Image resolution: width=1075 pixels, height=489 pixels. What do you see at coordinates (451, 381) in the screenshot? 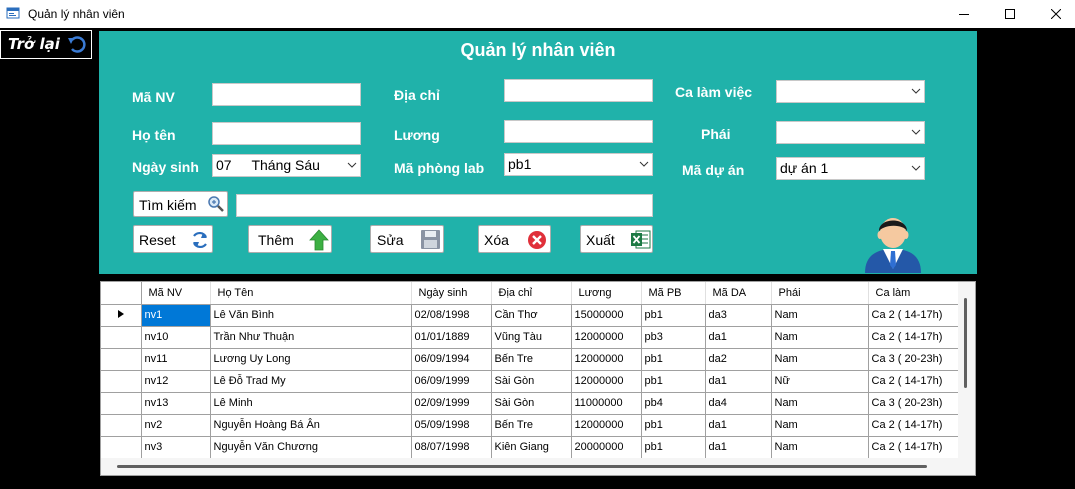
I see `table-cell: 06/09/1999` at bounding box center [451, 381].